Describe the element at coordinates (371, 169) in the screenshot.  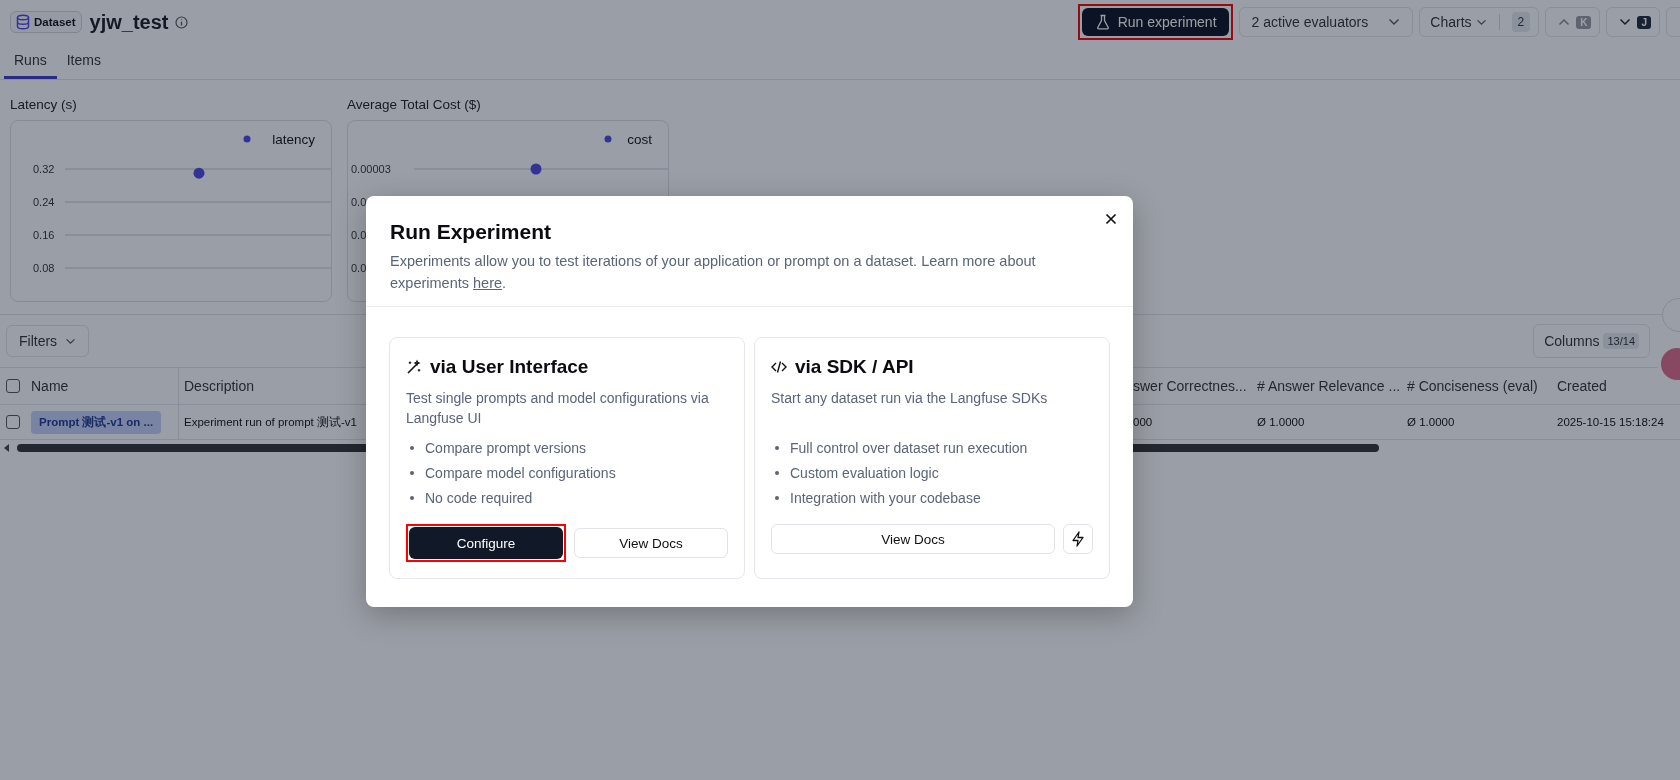
I see `tick-label: 0.00003` at that location.